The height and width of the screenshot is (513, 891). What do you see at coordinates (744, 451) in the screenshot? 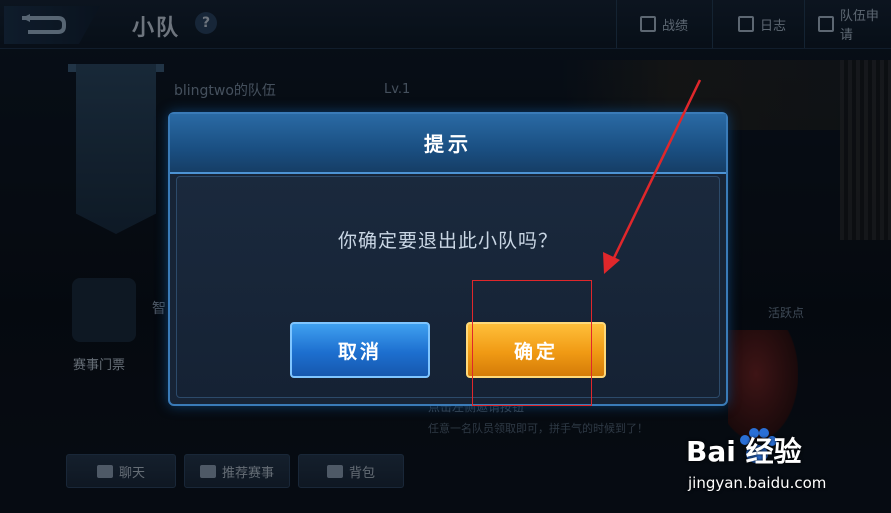
I see `watermark-brand: Bai 经验` at bounding box center [744, 451].